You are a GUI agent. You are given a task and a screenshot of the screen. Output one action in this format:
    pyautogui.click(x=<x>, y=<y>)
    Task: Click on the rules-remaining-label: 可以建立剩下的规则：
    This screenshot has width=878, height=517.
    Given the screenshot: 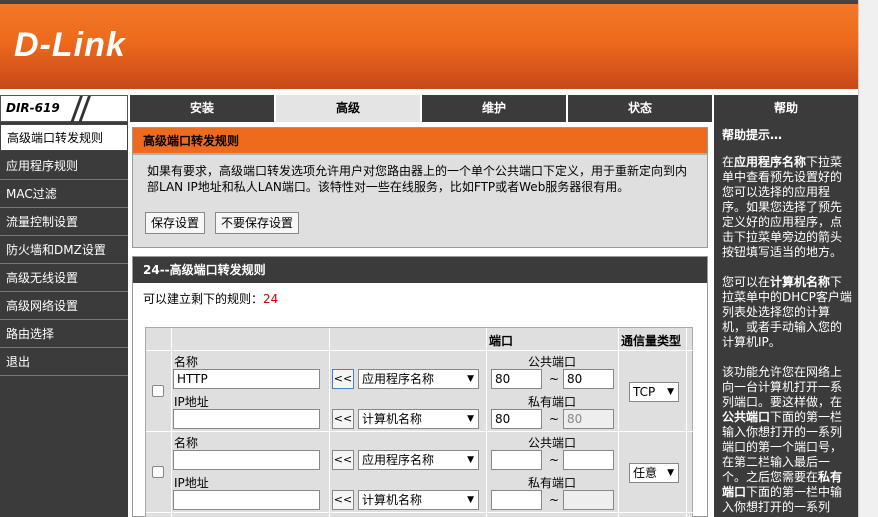 What is the action you would take?
    pyautogui.click(x=203, y=299)
    